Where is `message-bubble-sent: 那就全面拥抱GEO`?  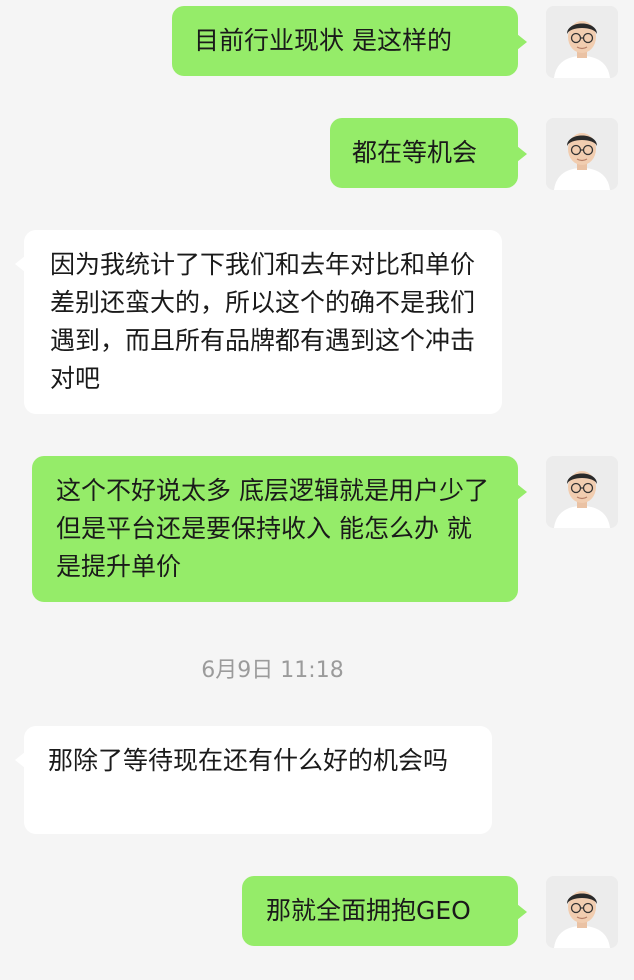
message-bubble-sent: 那就全面拥抱GEO is located at coordinates (384, 911).